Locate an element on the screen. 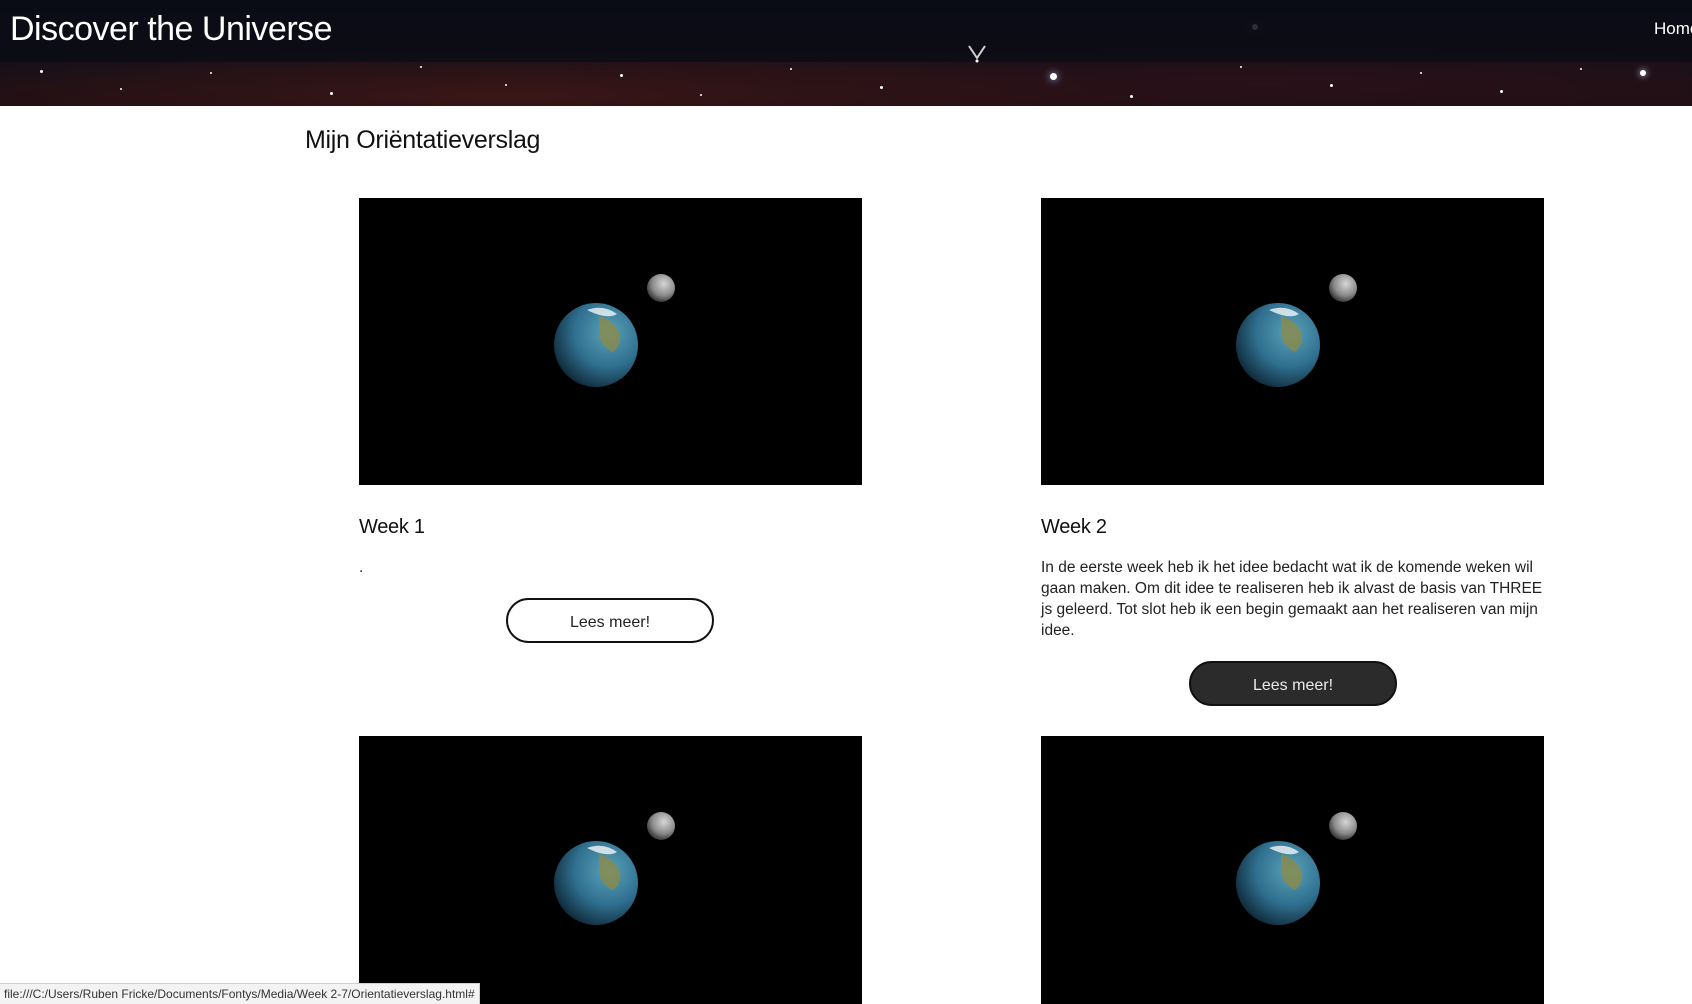 This screenshot has height=1004, width=1692. nav-link-home: Home is located at coordinates (1673, 29).